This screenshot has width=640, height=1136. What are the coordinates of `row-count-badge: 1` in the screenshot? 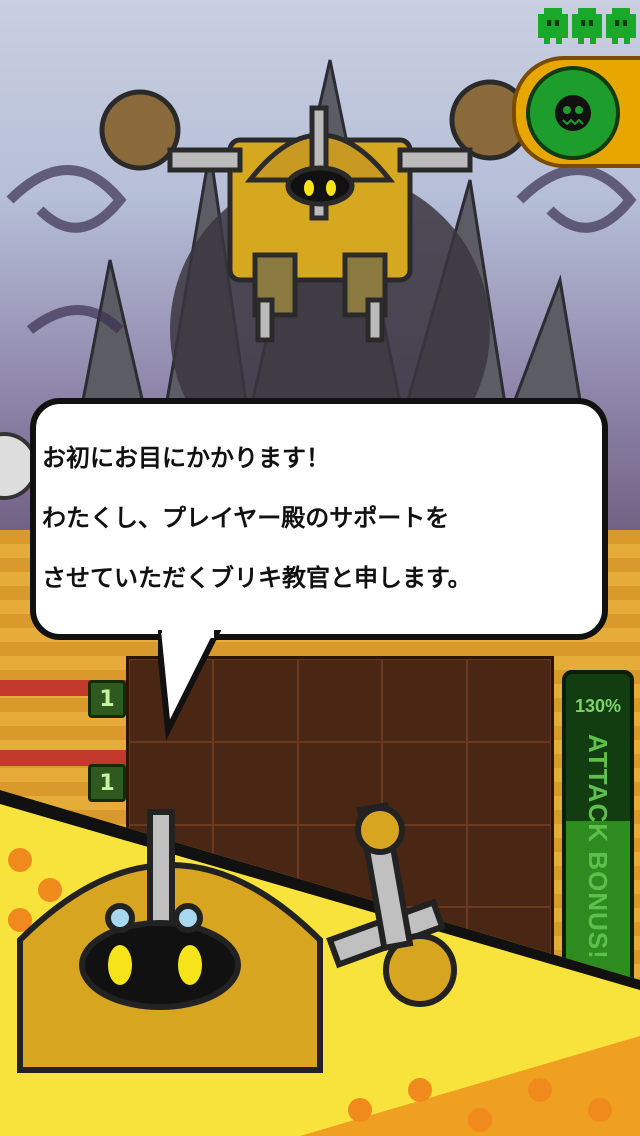 It's located at (107, 699).